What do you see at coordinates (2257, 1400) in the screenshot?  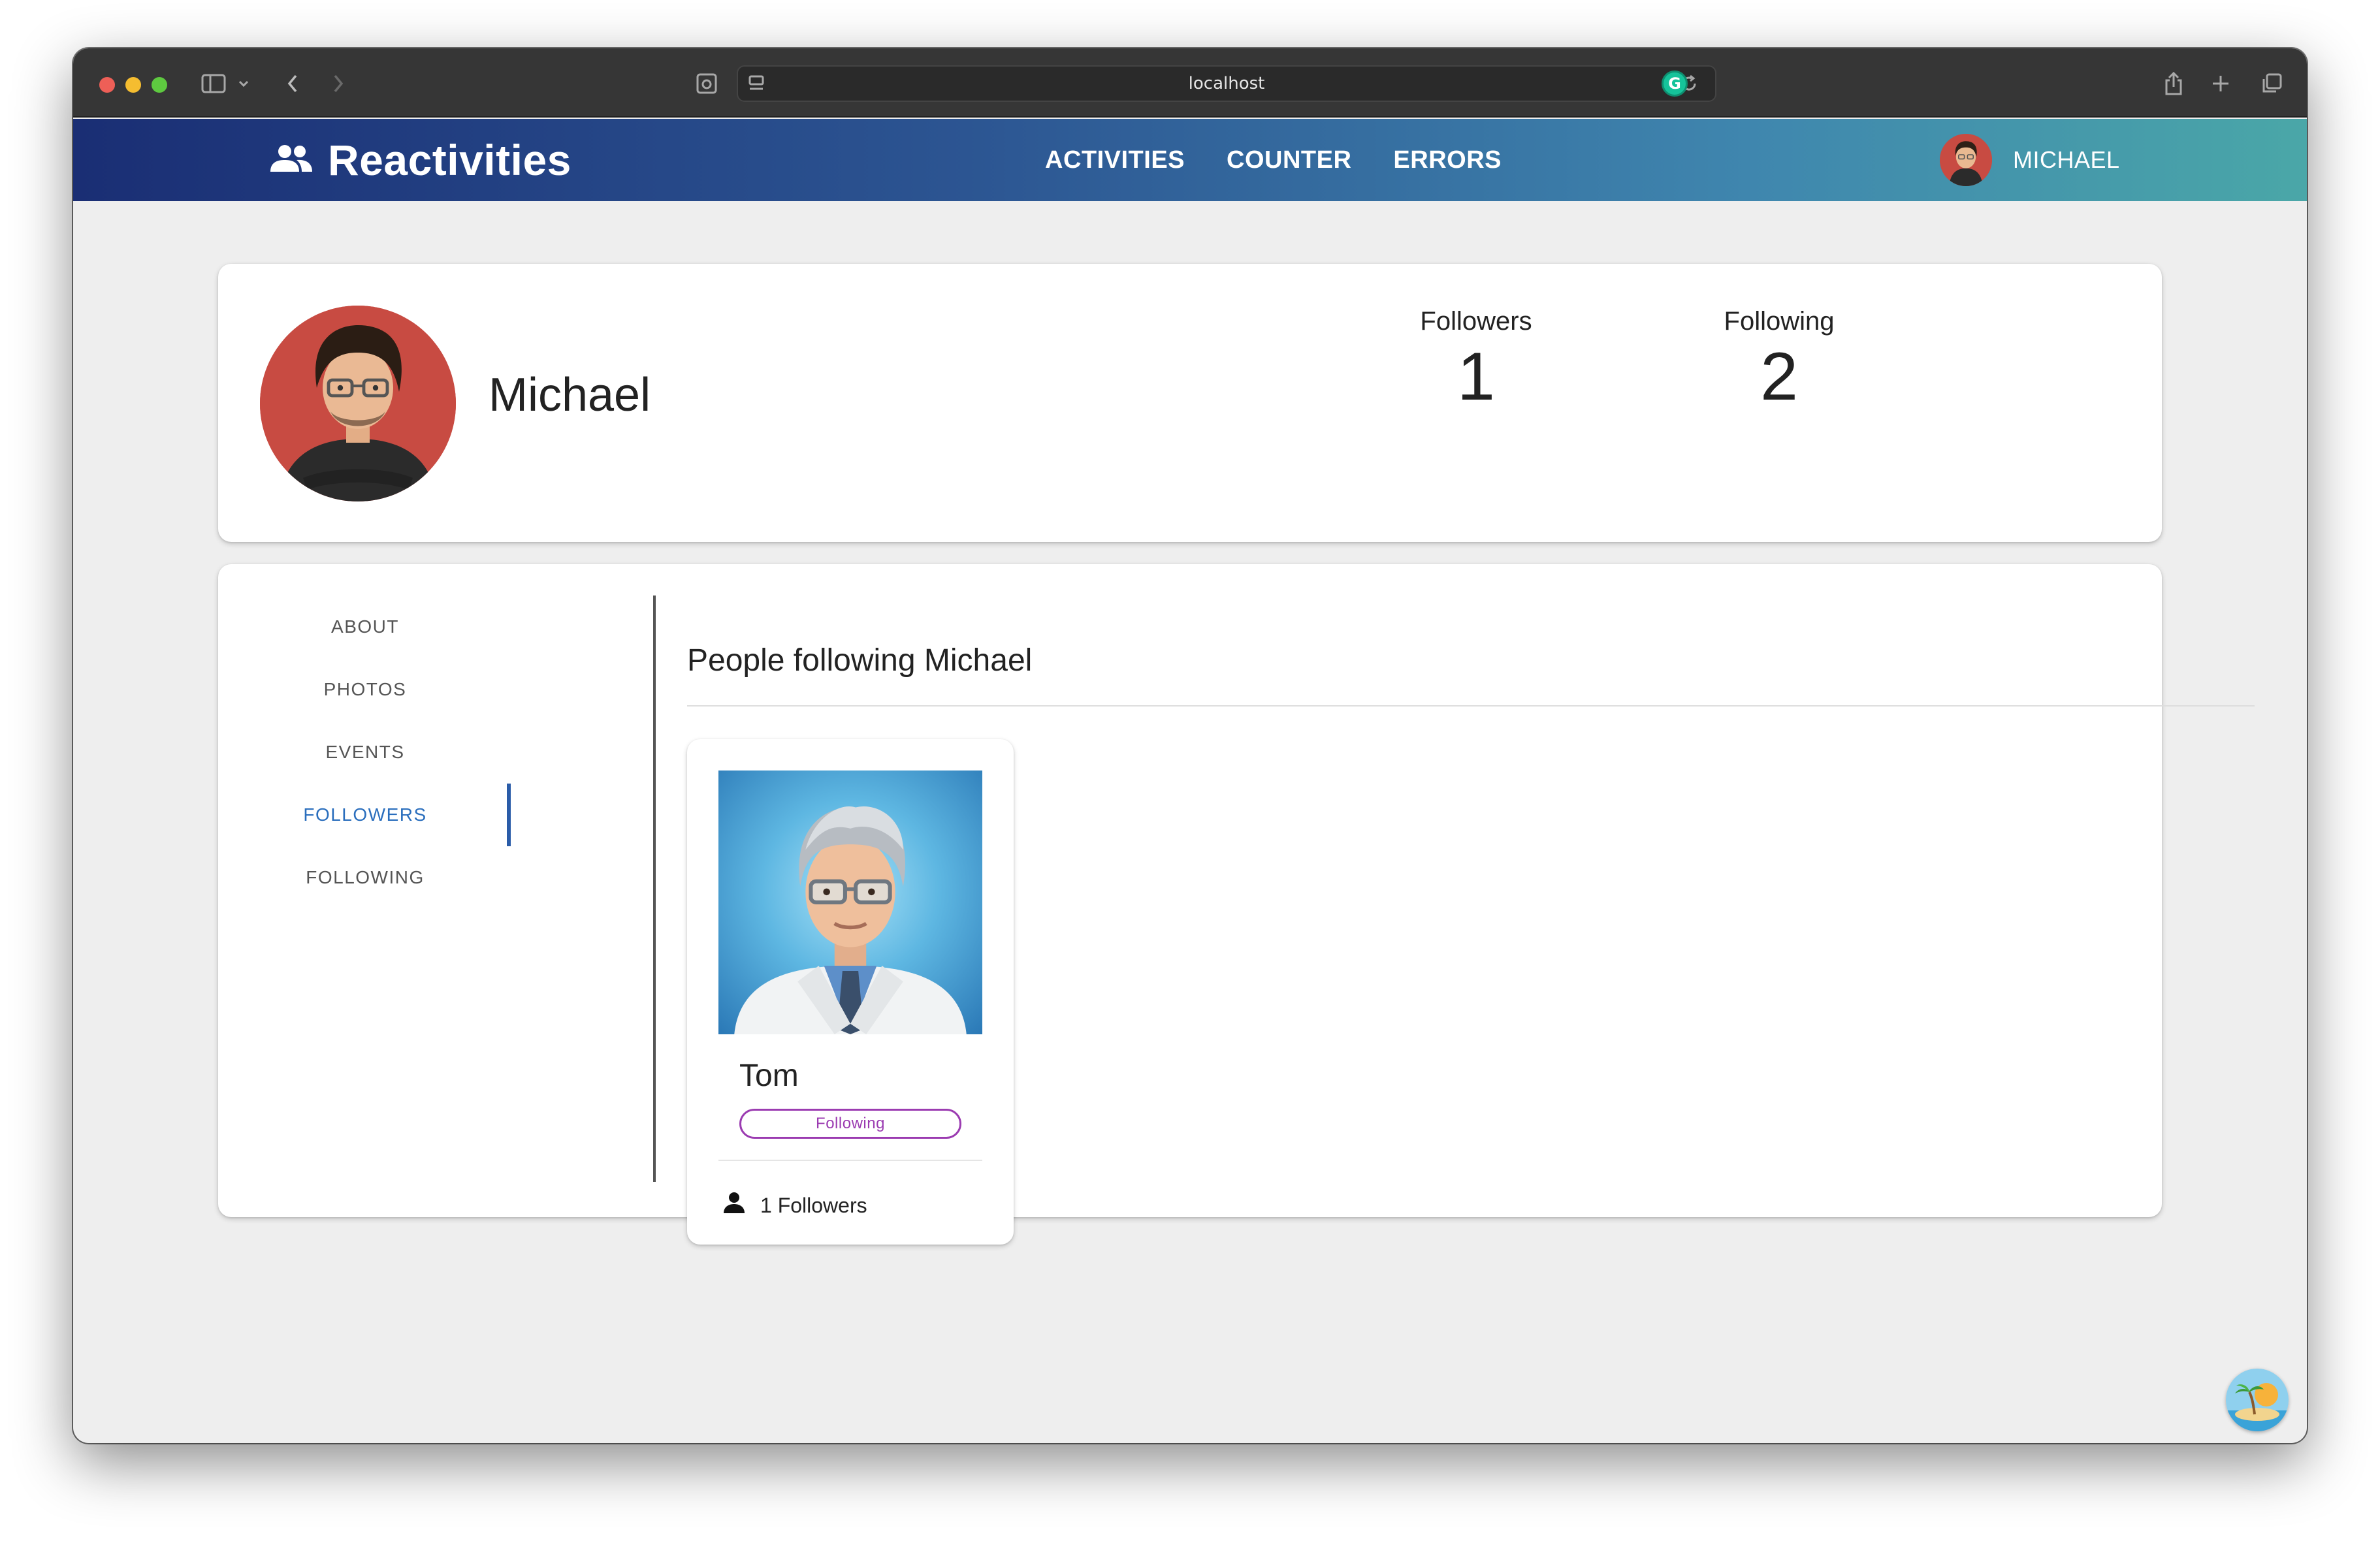 I see `island-extension-icon` at bounding box center [2257, 1400].